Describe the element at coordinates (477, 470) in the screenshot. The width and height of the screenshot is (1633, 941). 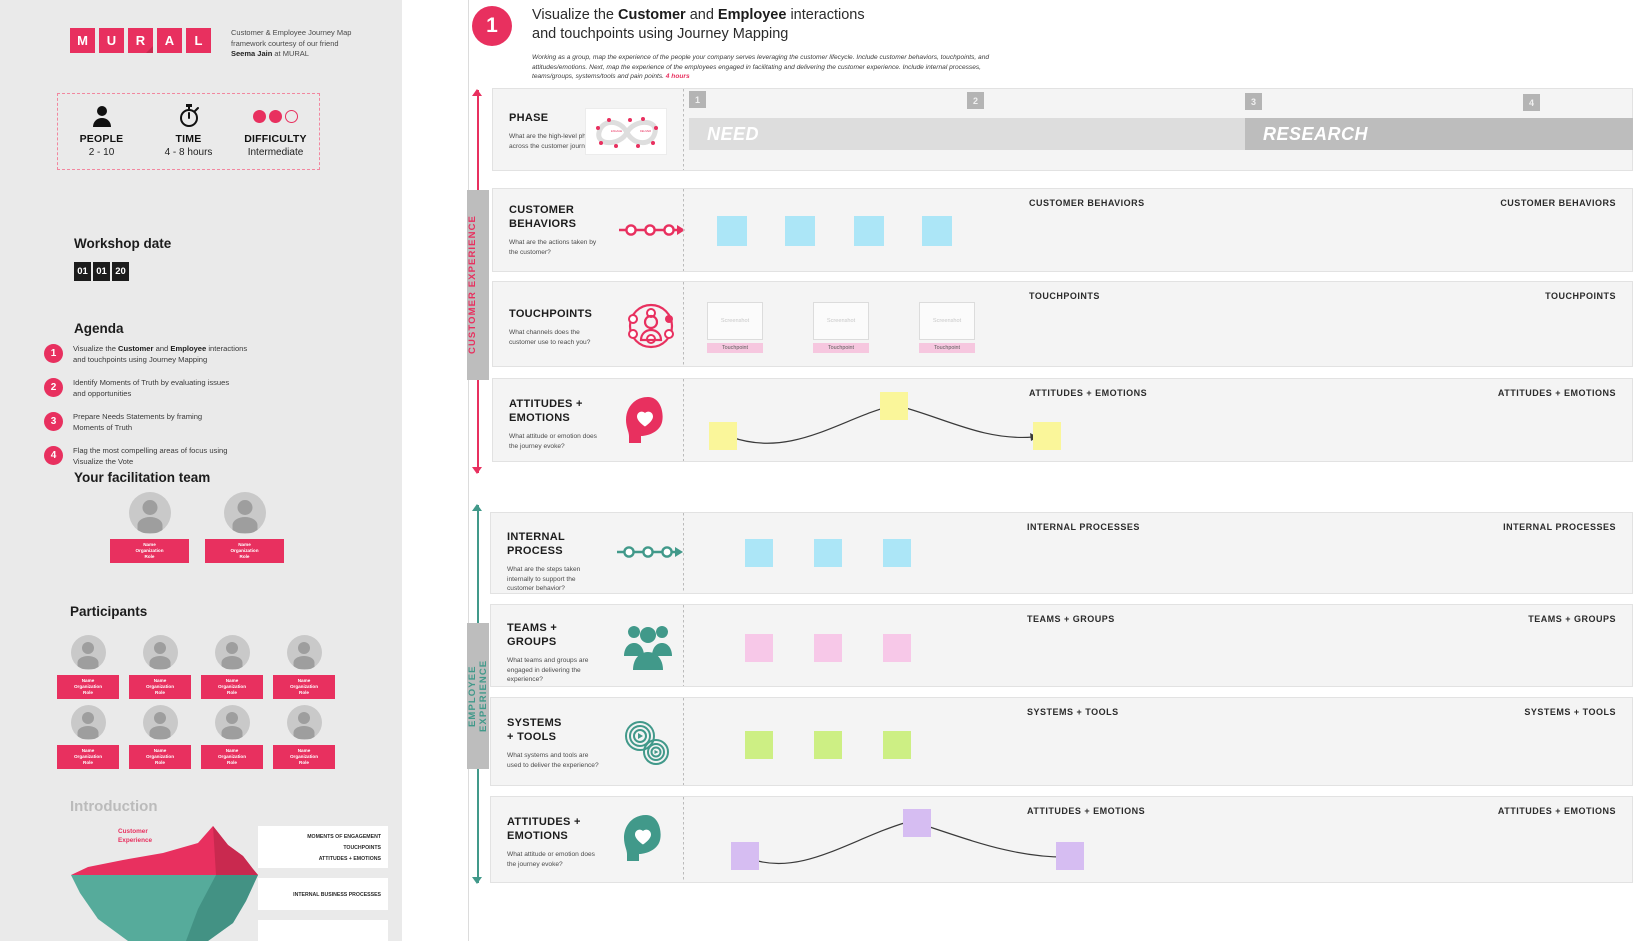
I see `customer-rail-arrow-down` at that location.